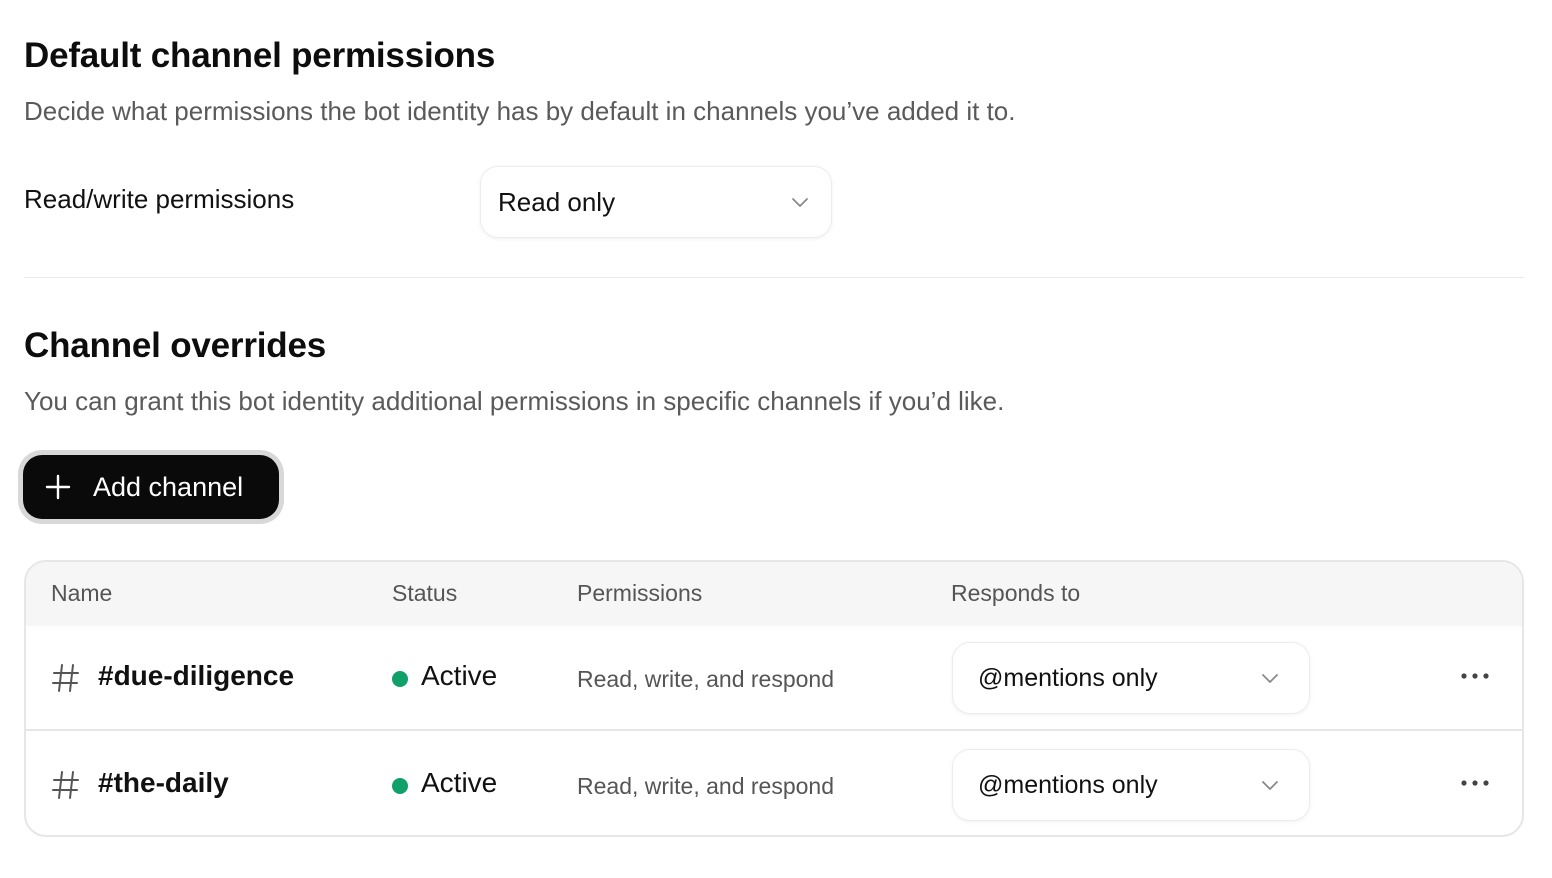 Image resolution: width=1552 pixels, height=878 pixels. I want to click on channel-overrides-title: Channel overrides, so click(175, 345).